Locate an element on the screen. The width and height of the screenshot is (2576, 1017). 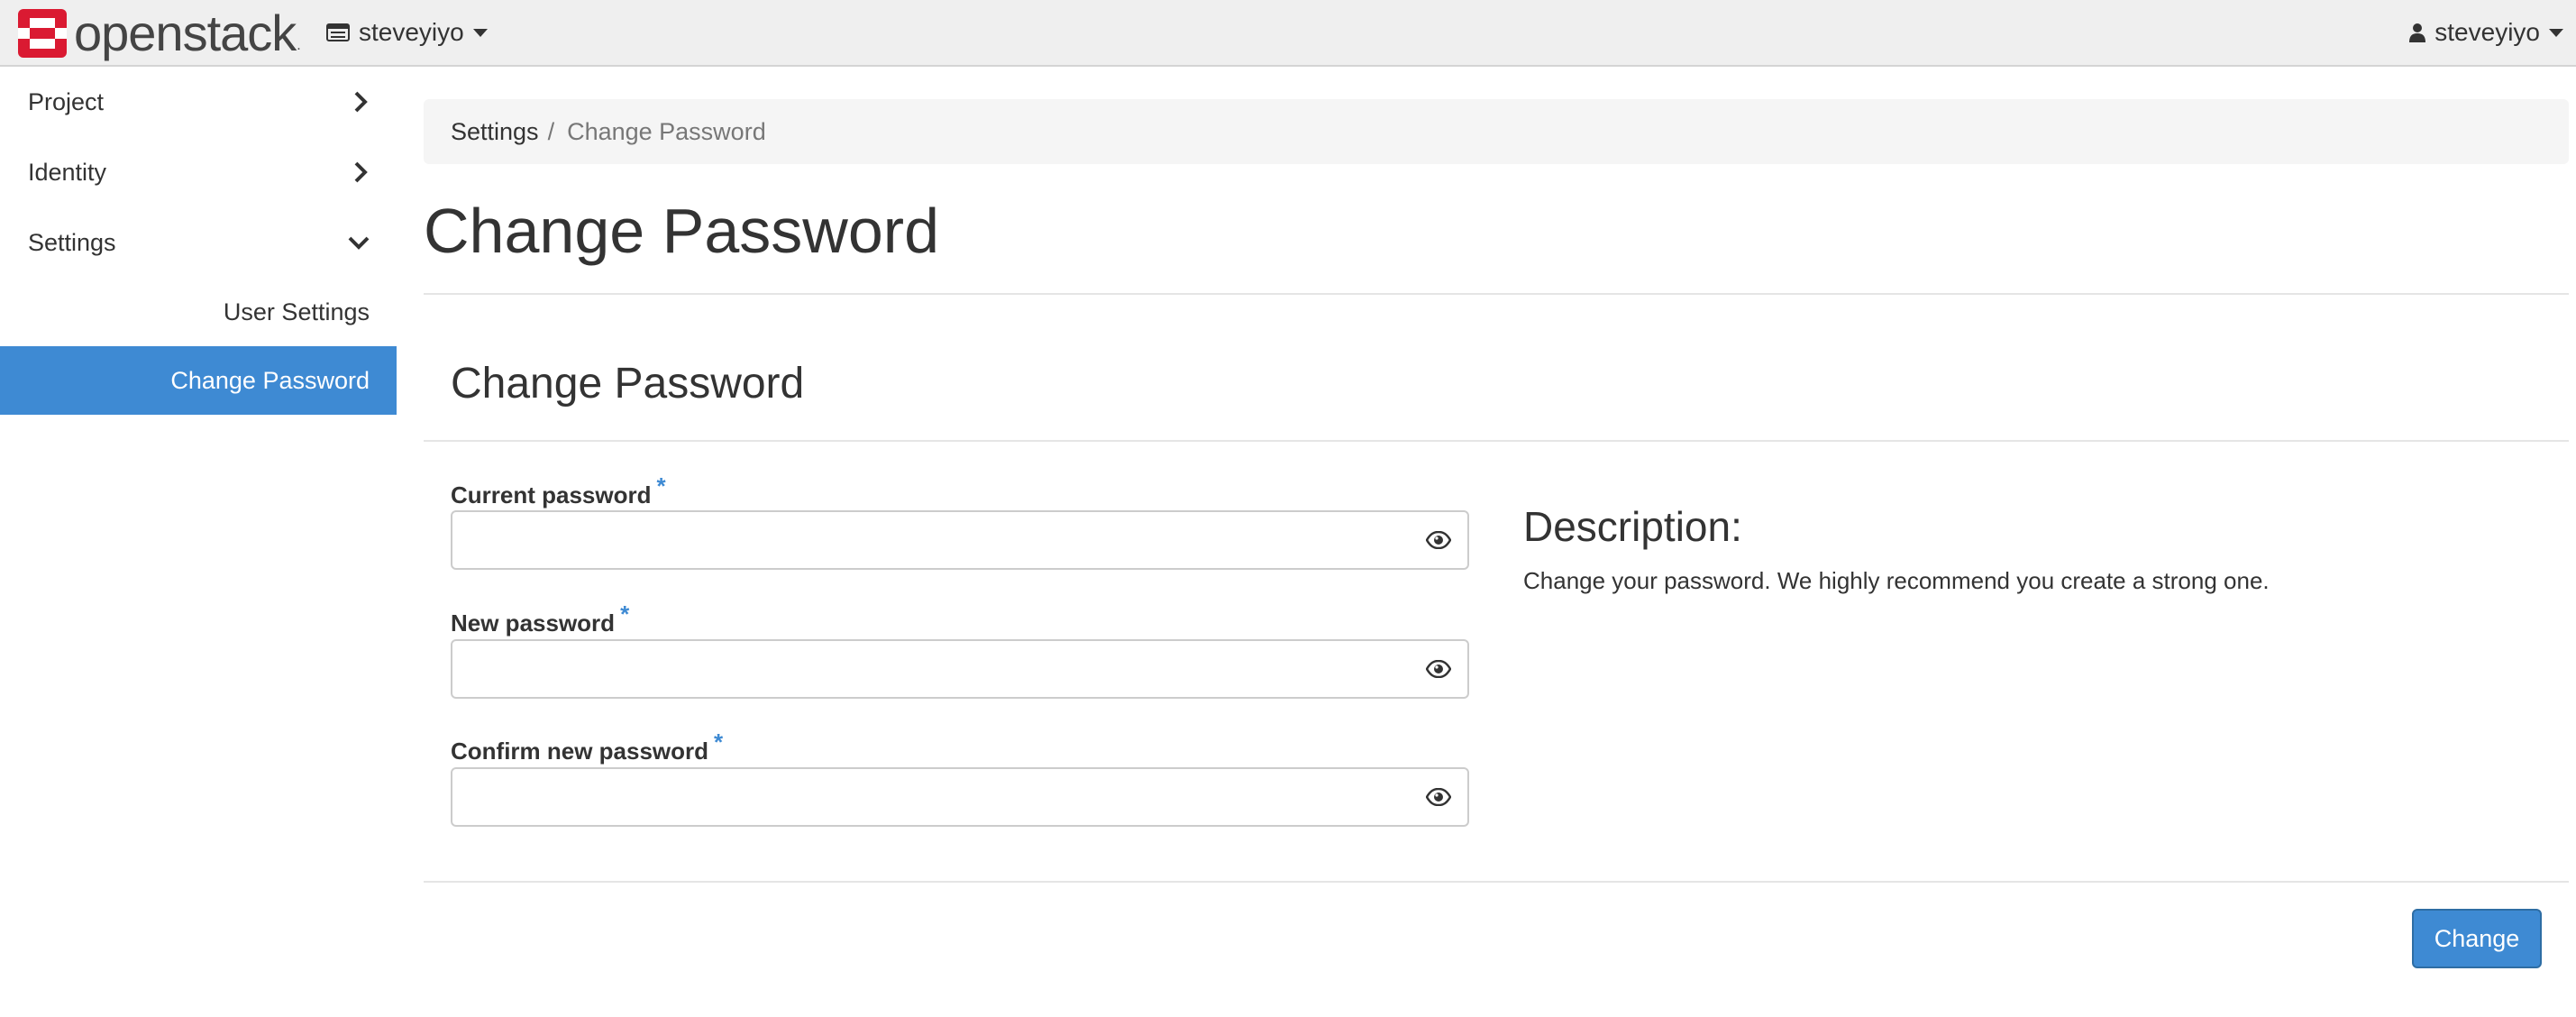
confirm-password-input is located at coordinates (960, 797).